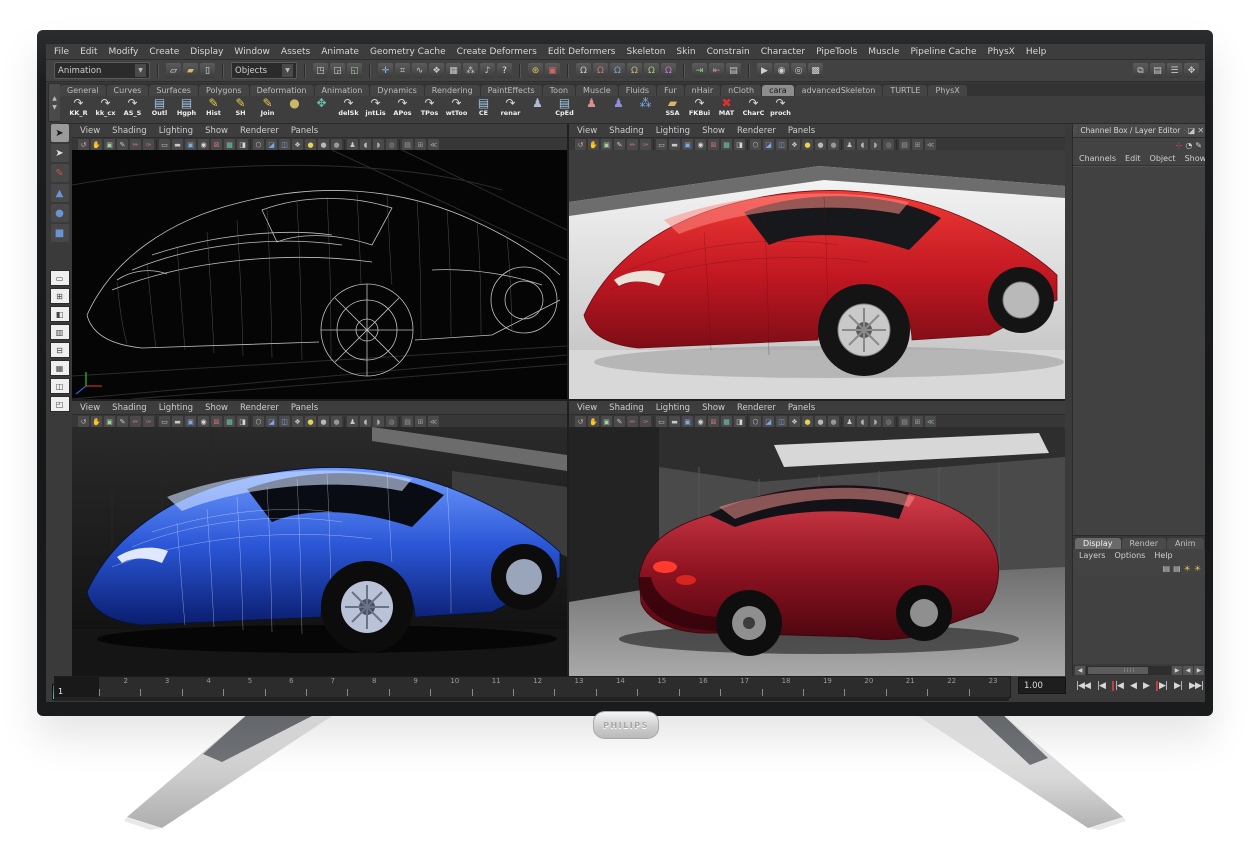 This screenshot has width=1250, height=846. I want to click on timeline-frame: 19, so click(823, 687).